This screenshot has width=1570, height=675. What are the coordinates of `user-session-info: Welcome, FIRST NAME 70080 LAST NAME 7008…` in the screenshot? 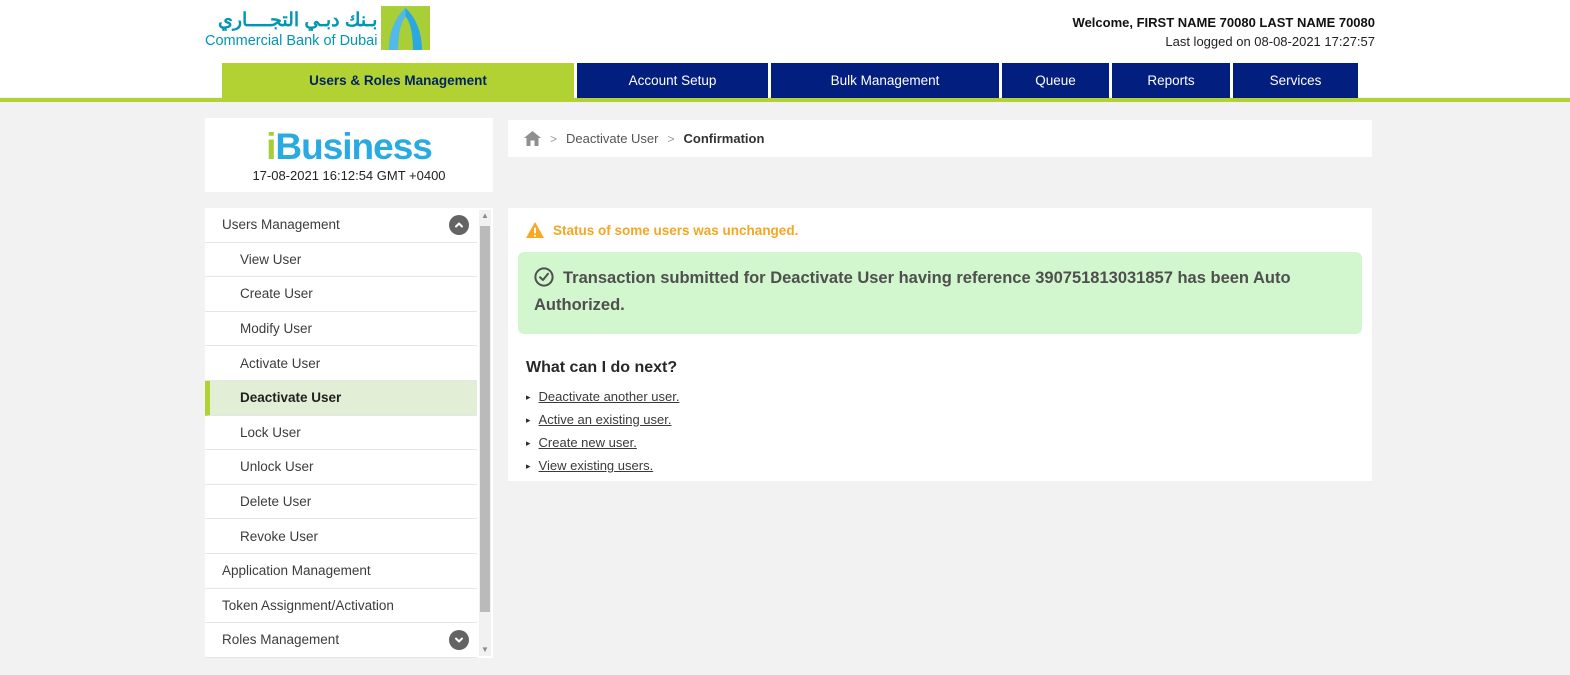 It's located at (1224, 32).